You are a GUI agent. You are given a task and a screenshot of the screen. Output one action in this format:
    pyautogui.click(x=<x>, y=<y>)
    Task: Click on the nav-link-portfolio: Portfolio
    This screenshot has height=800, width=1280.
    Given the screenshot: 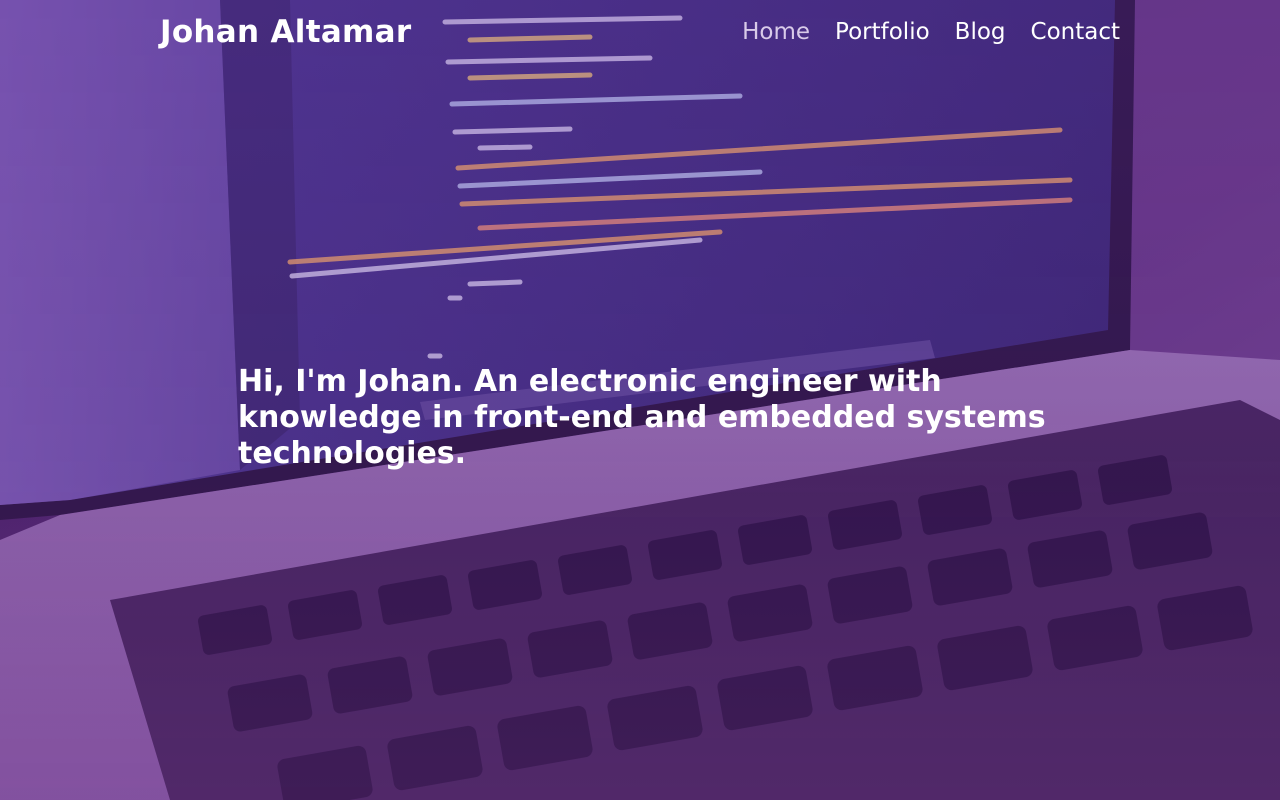 What is the action you would take?
    pyautogui.click(x=882, y=32)
    